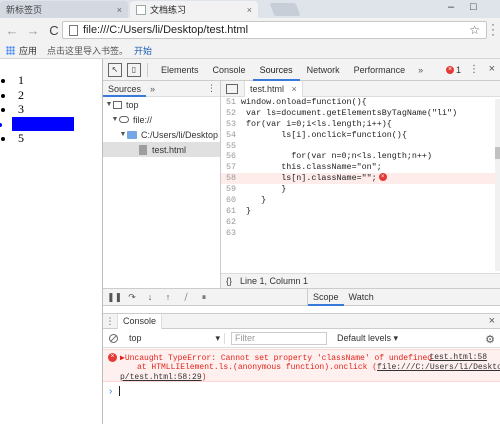  What do you see at coordinates (238, 210) in the screenshot?
I see `code-line: 61 }` at bounding box center [238, 210].